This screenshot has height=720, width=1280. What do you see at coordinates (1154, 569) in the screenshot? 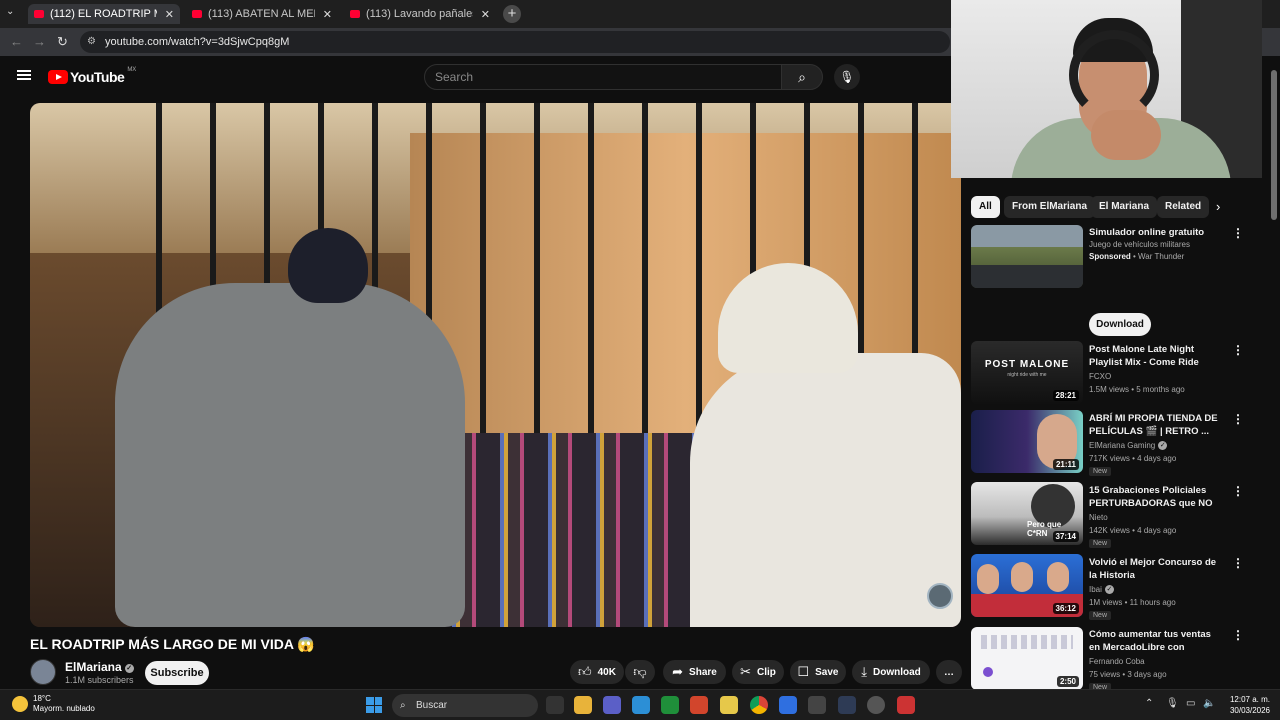
I see `video-title-link: Volvió el Mejor Concurso de la Historia` at bounding box center [1154, 569].